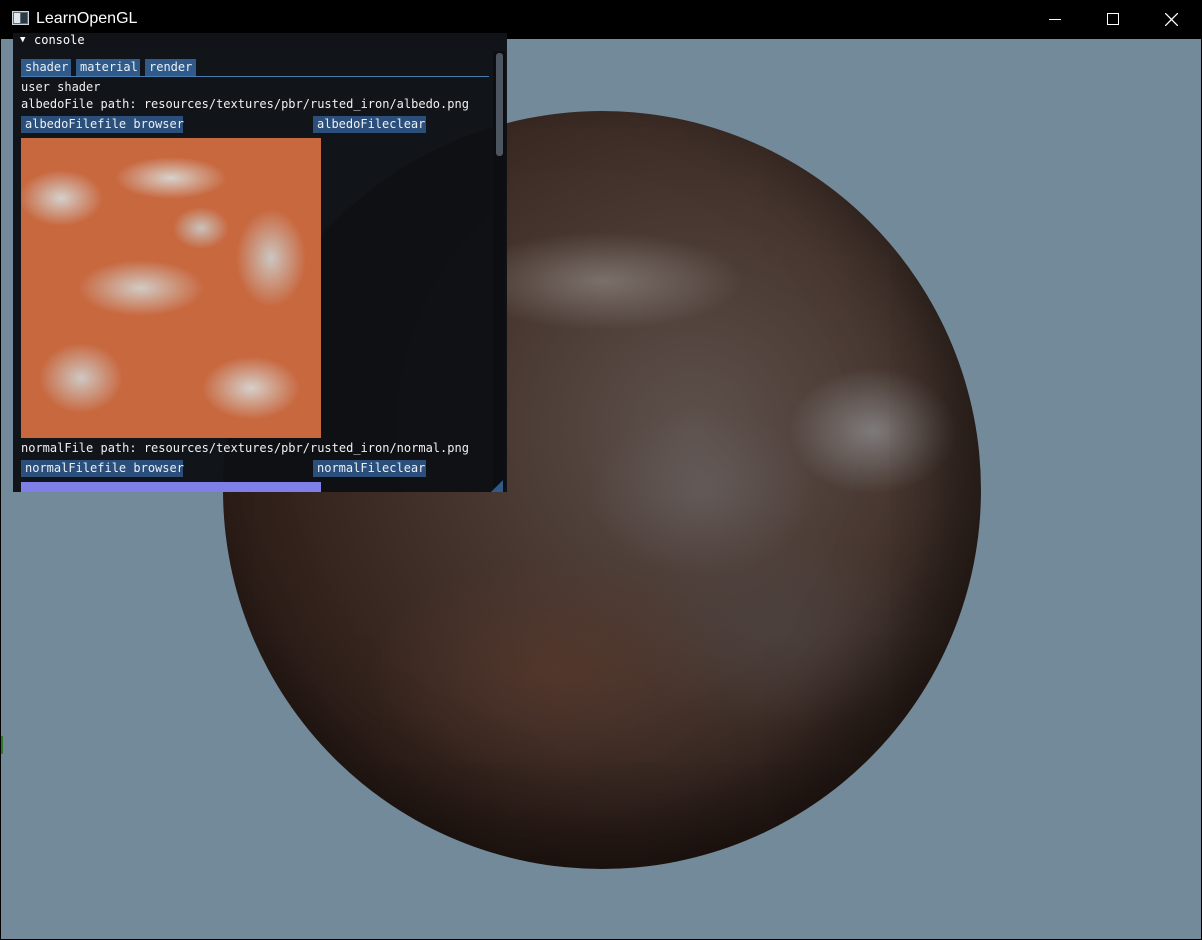 The height and width of the screenshot is (940, 1202). Describe the element at coordinates (20, 18) in the screenshot. I see `app-window-icon` at that location.